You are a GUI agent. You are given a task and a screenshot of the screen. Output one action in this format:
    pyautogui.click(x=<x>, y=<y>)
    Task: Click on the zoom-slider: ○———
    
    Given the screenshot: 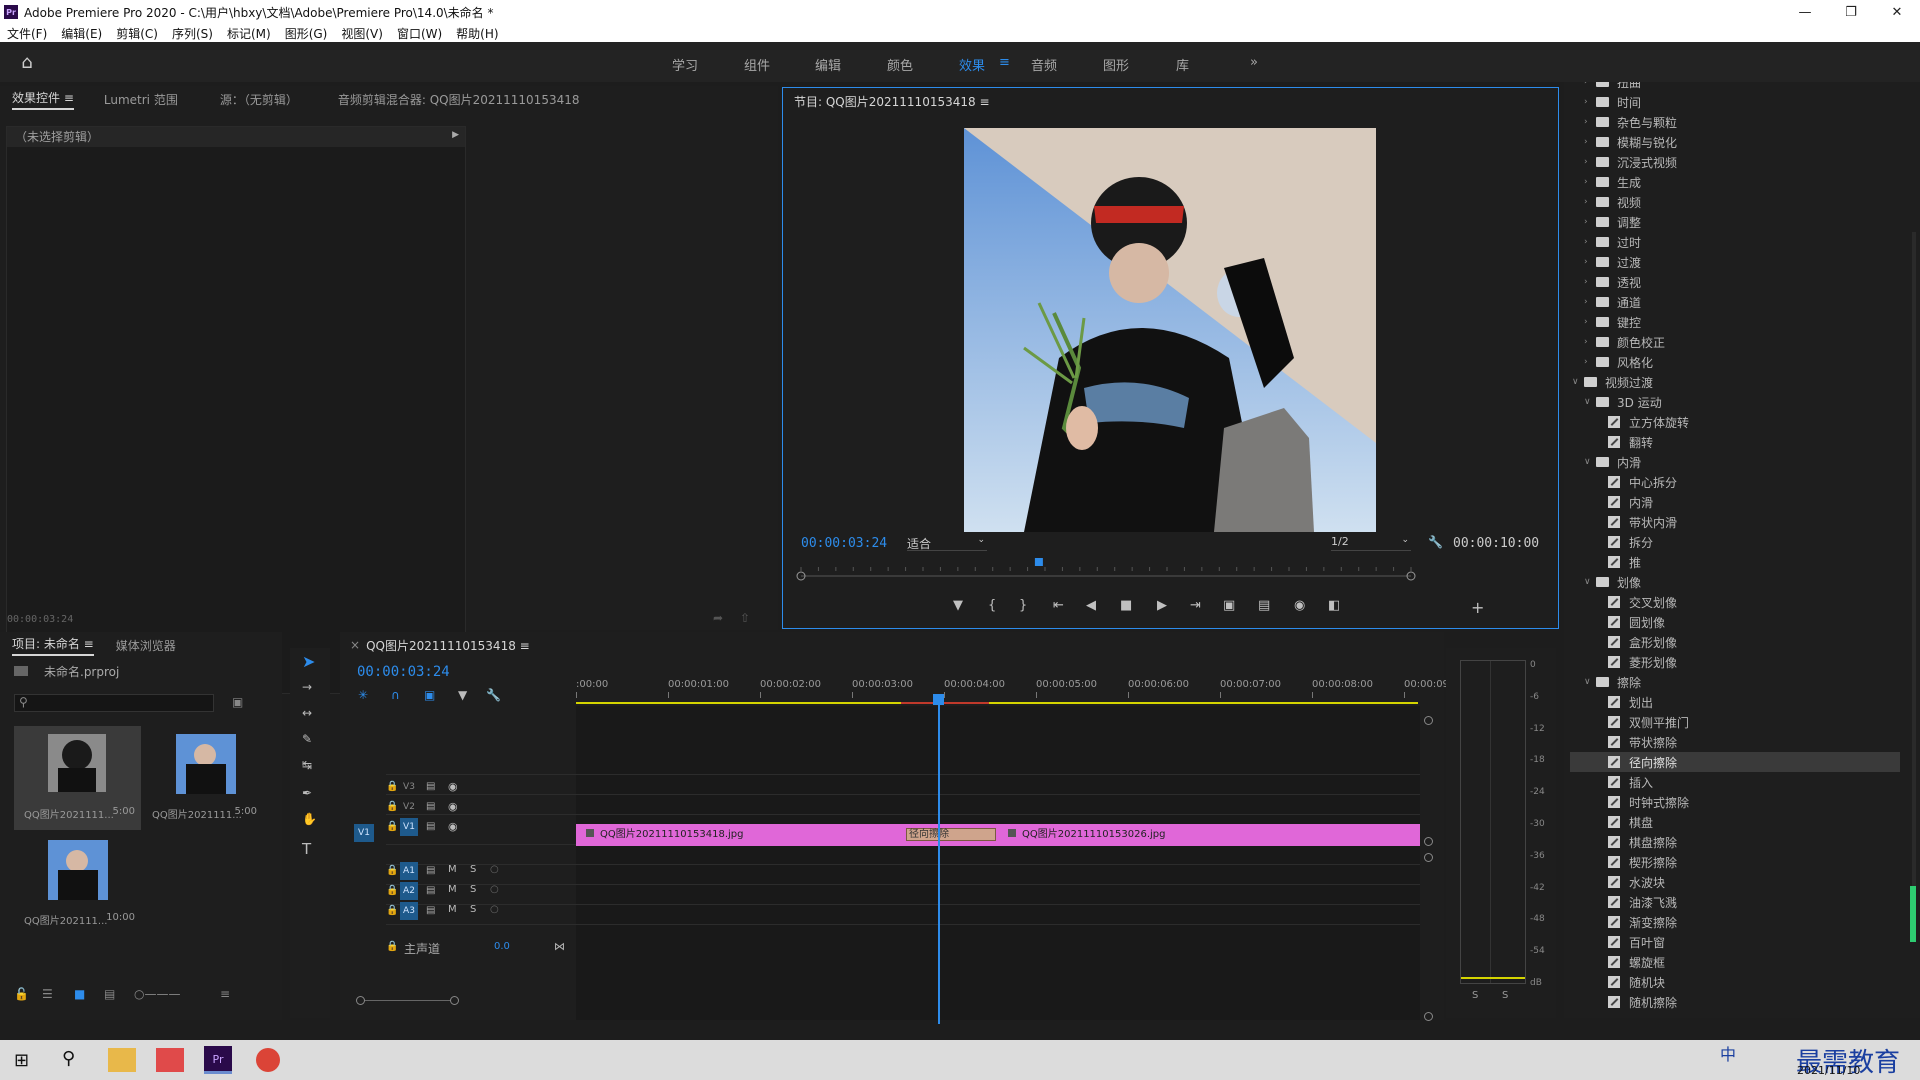 What is the action you would take?
    pyautogui.click(x=157, y=994)
    